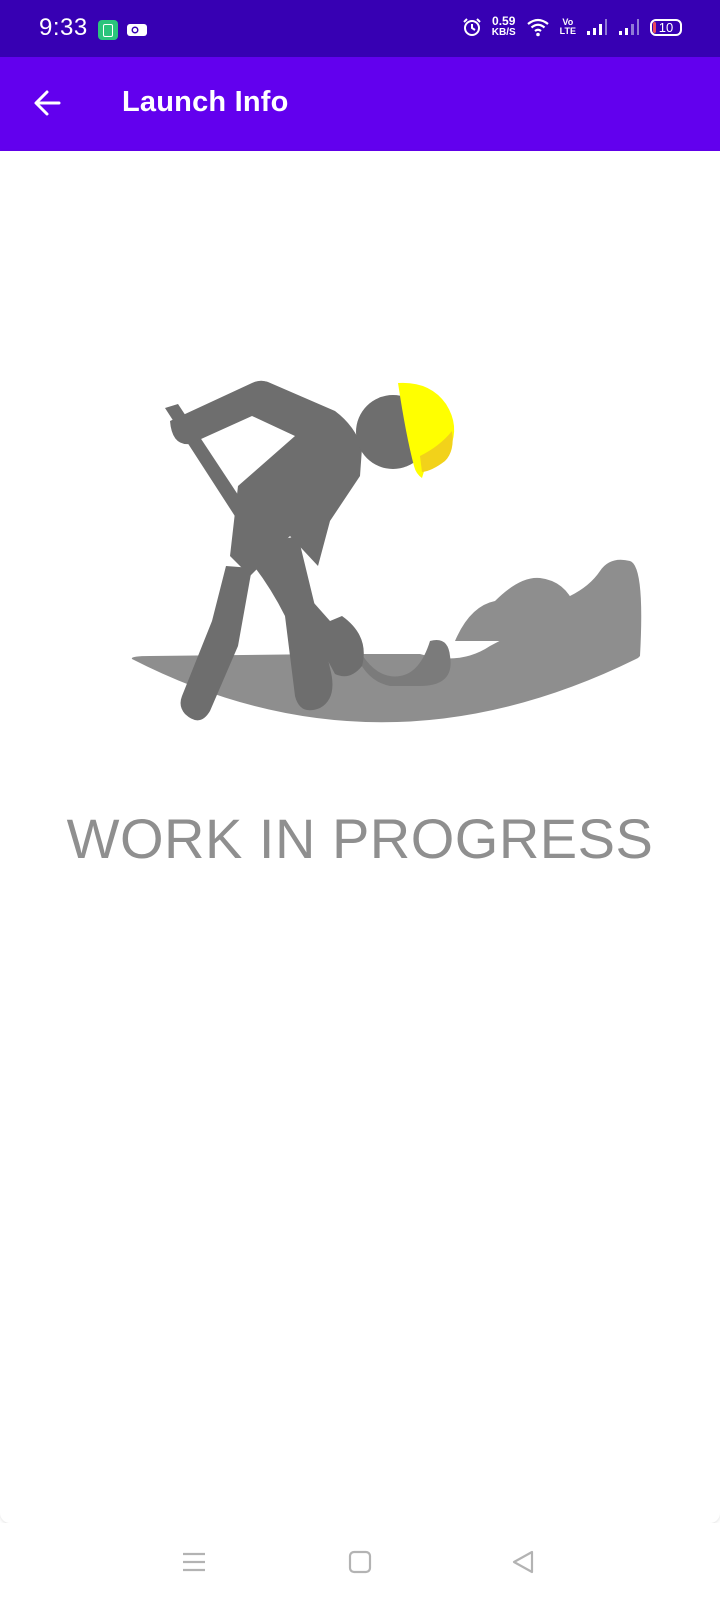 This screenshot has height=1600, width=720. I want to click on status-notification-icons, so click(123, 30).